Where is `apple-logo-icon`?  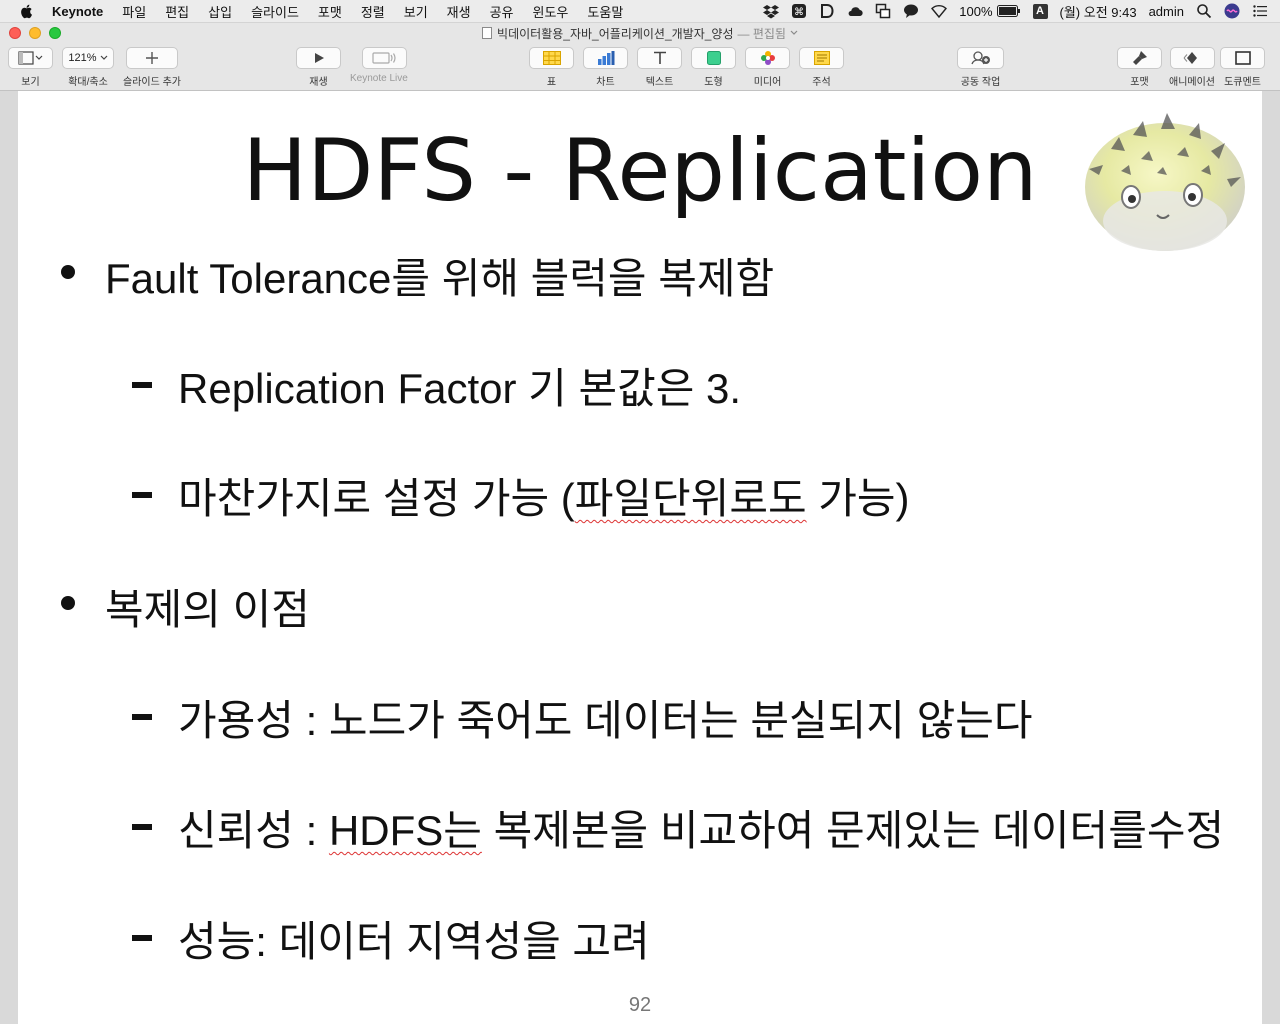
apple-logo-icon is located at coordinates (27, 11).